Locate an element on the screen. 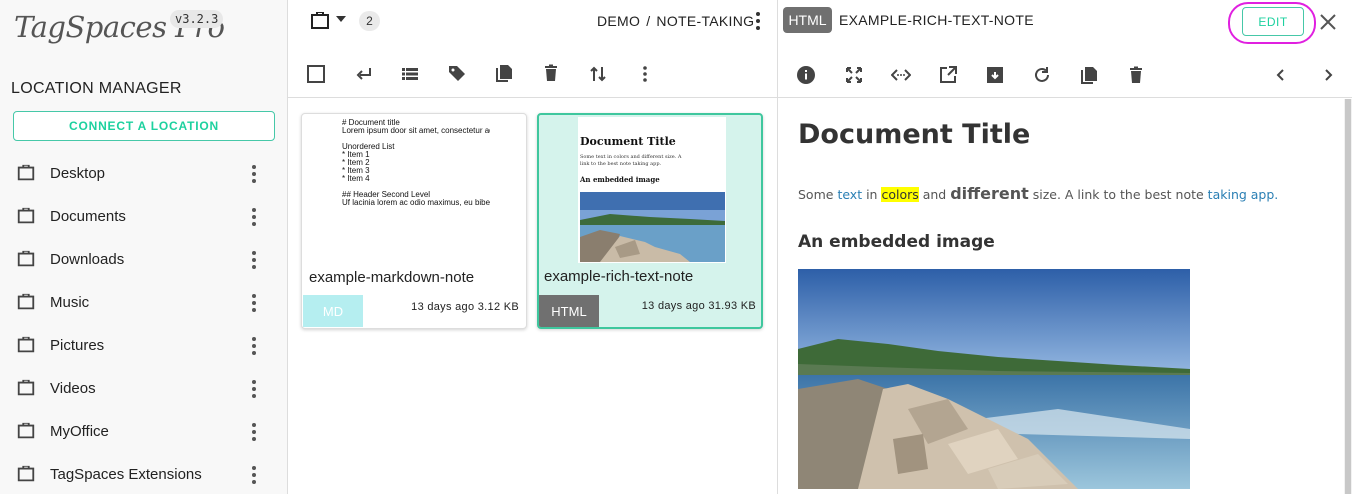 Image resolution: width=1352 pixels, height=494 pixels. file-browser-header: 2 DEMO / NOTE-TAKING is located at coordinates (533, 49).